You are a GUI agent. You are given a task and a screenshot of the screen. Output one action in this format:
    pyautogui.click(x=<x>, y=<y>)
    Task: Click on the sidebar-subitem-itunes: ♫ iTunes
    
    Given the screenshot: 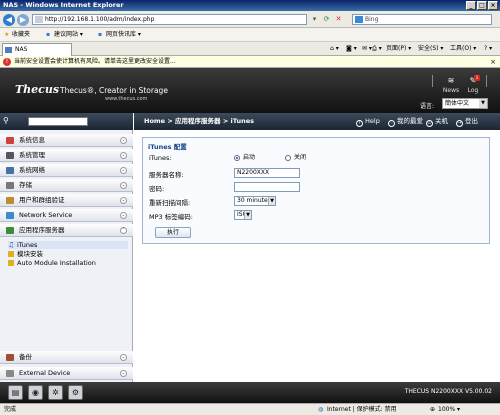 What is the action you would take?
    pyautogui.click(x=68, y=245)
    